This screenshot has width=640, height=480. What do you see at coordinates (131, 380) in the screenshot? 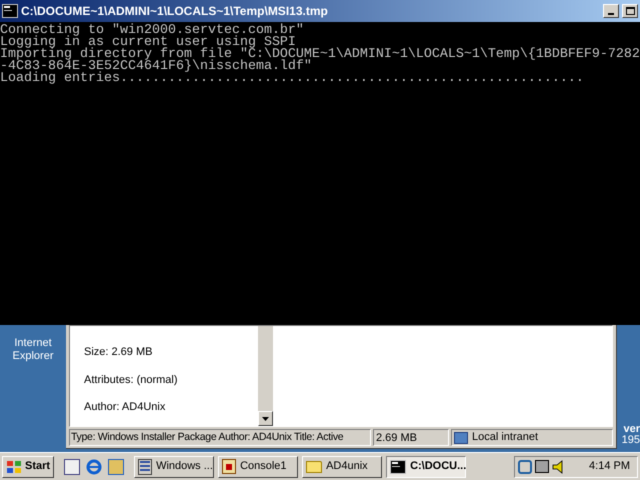
I see `detail-text: Attributes: (normal)` at bounding box center [131, 380].